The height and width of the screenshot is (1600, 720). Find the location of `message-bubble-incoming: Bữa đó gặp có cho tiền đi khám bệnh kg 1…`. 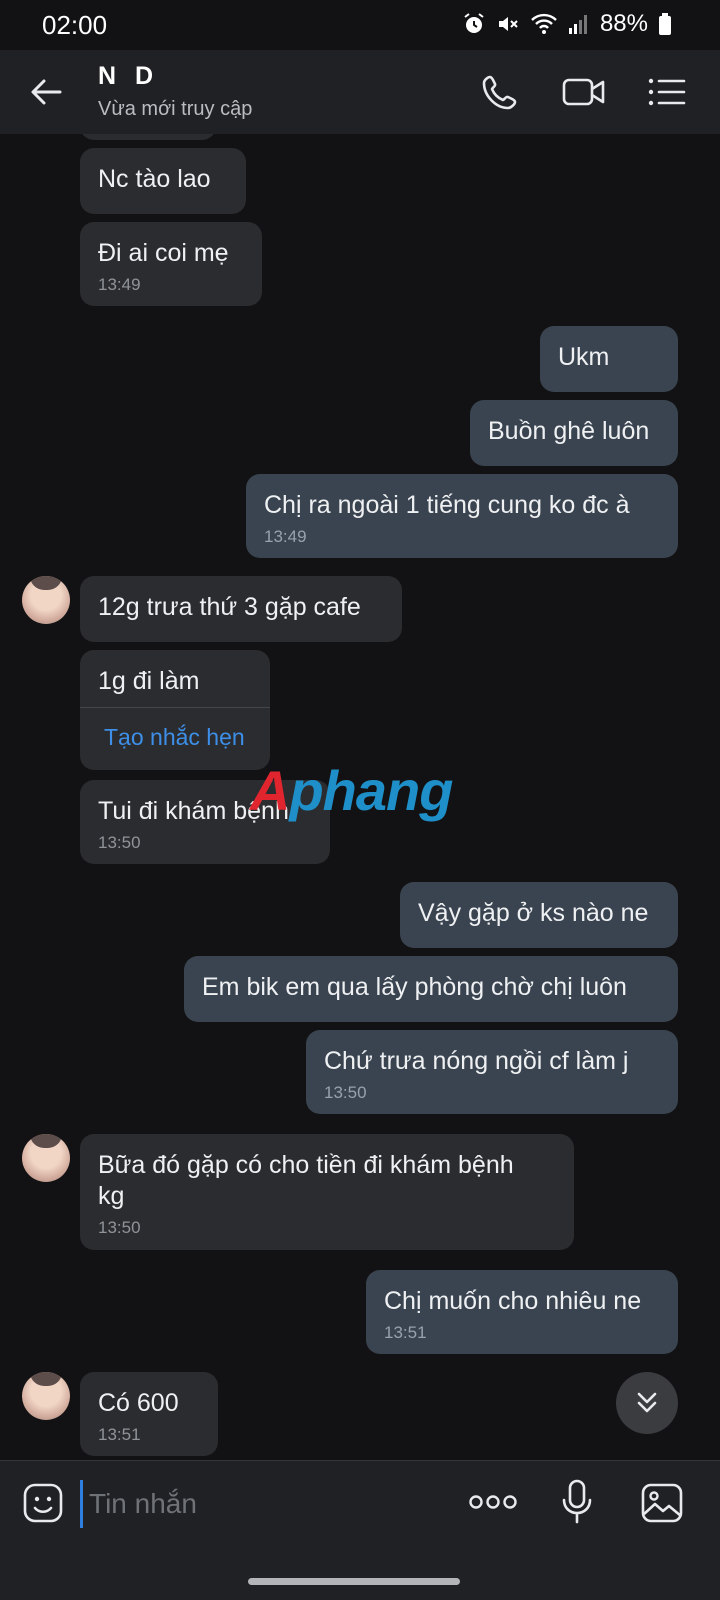

message-bubble-incoming: Bữa đó gặp có cho tiền đi khám bệnh kg 1… is located at coordinates (327, 1192).